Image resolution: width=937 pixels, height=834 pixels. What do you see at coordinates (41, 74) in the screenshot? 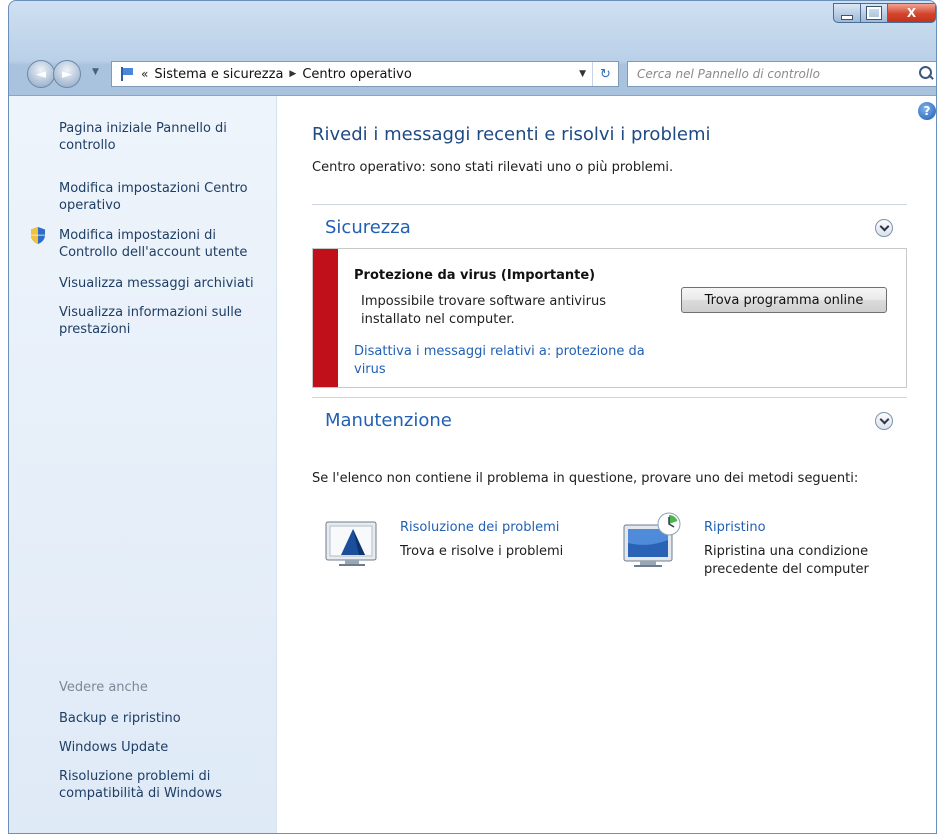
I see `back-button: ◄` at bounding box center [41, 74].